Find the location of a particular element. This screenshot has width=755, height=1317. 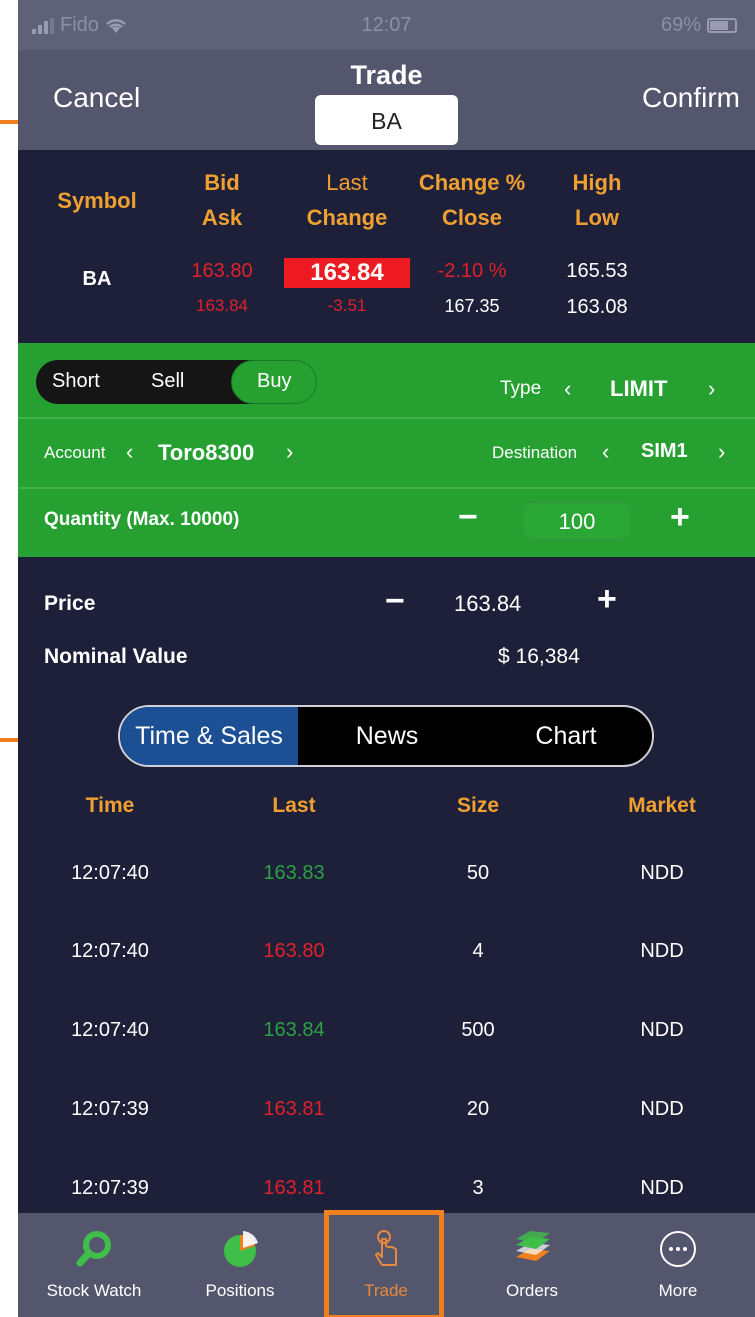

stacked-layers-icon is located at coordinates (533, 1246).